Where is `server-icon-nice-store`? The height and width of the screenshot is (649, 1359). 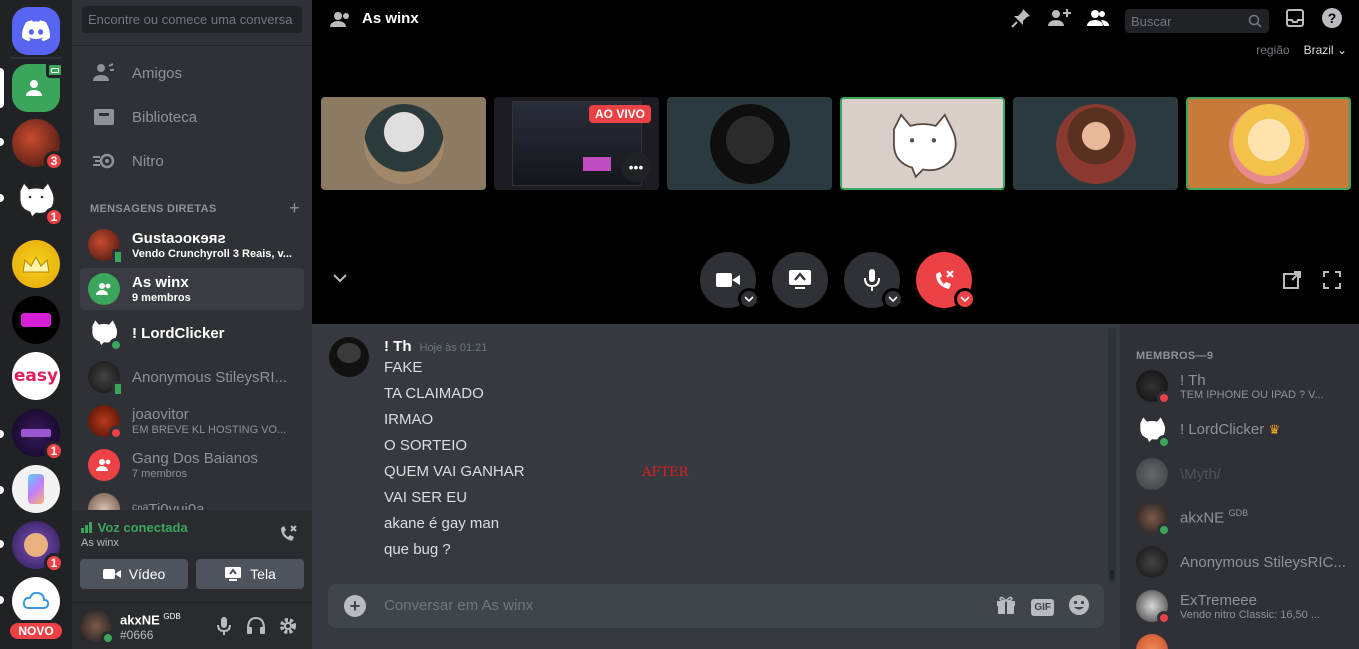
server-icon-nice-store is located at coordinates (36, 601).